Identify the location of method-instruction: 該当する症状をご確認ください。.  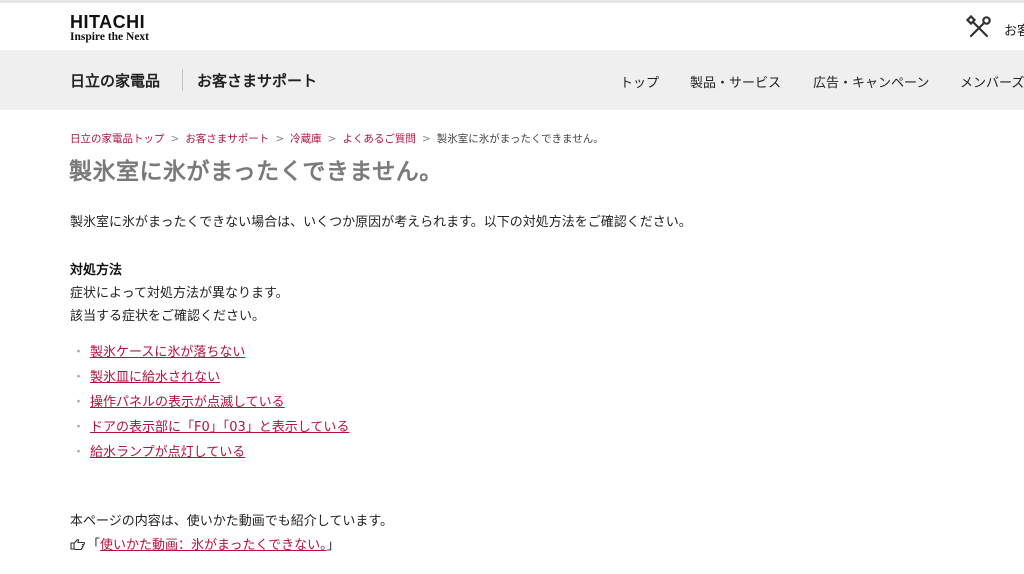
(168, 316).